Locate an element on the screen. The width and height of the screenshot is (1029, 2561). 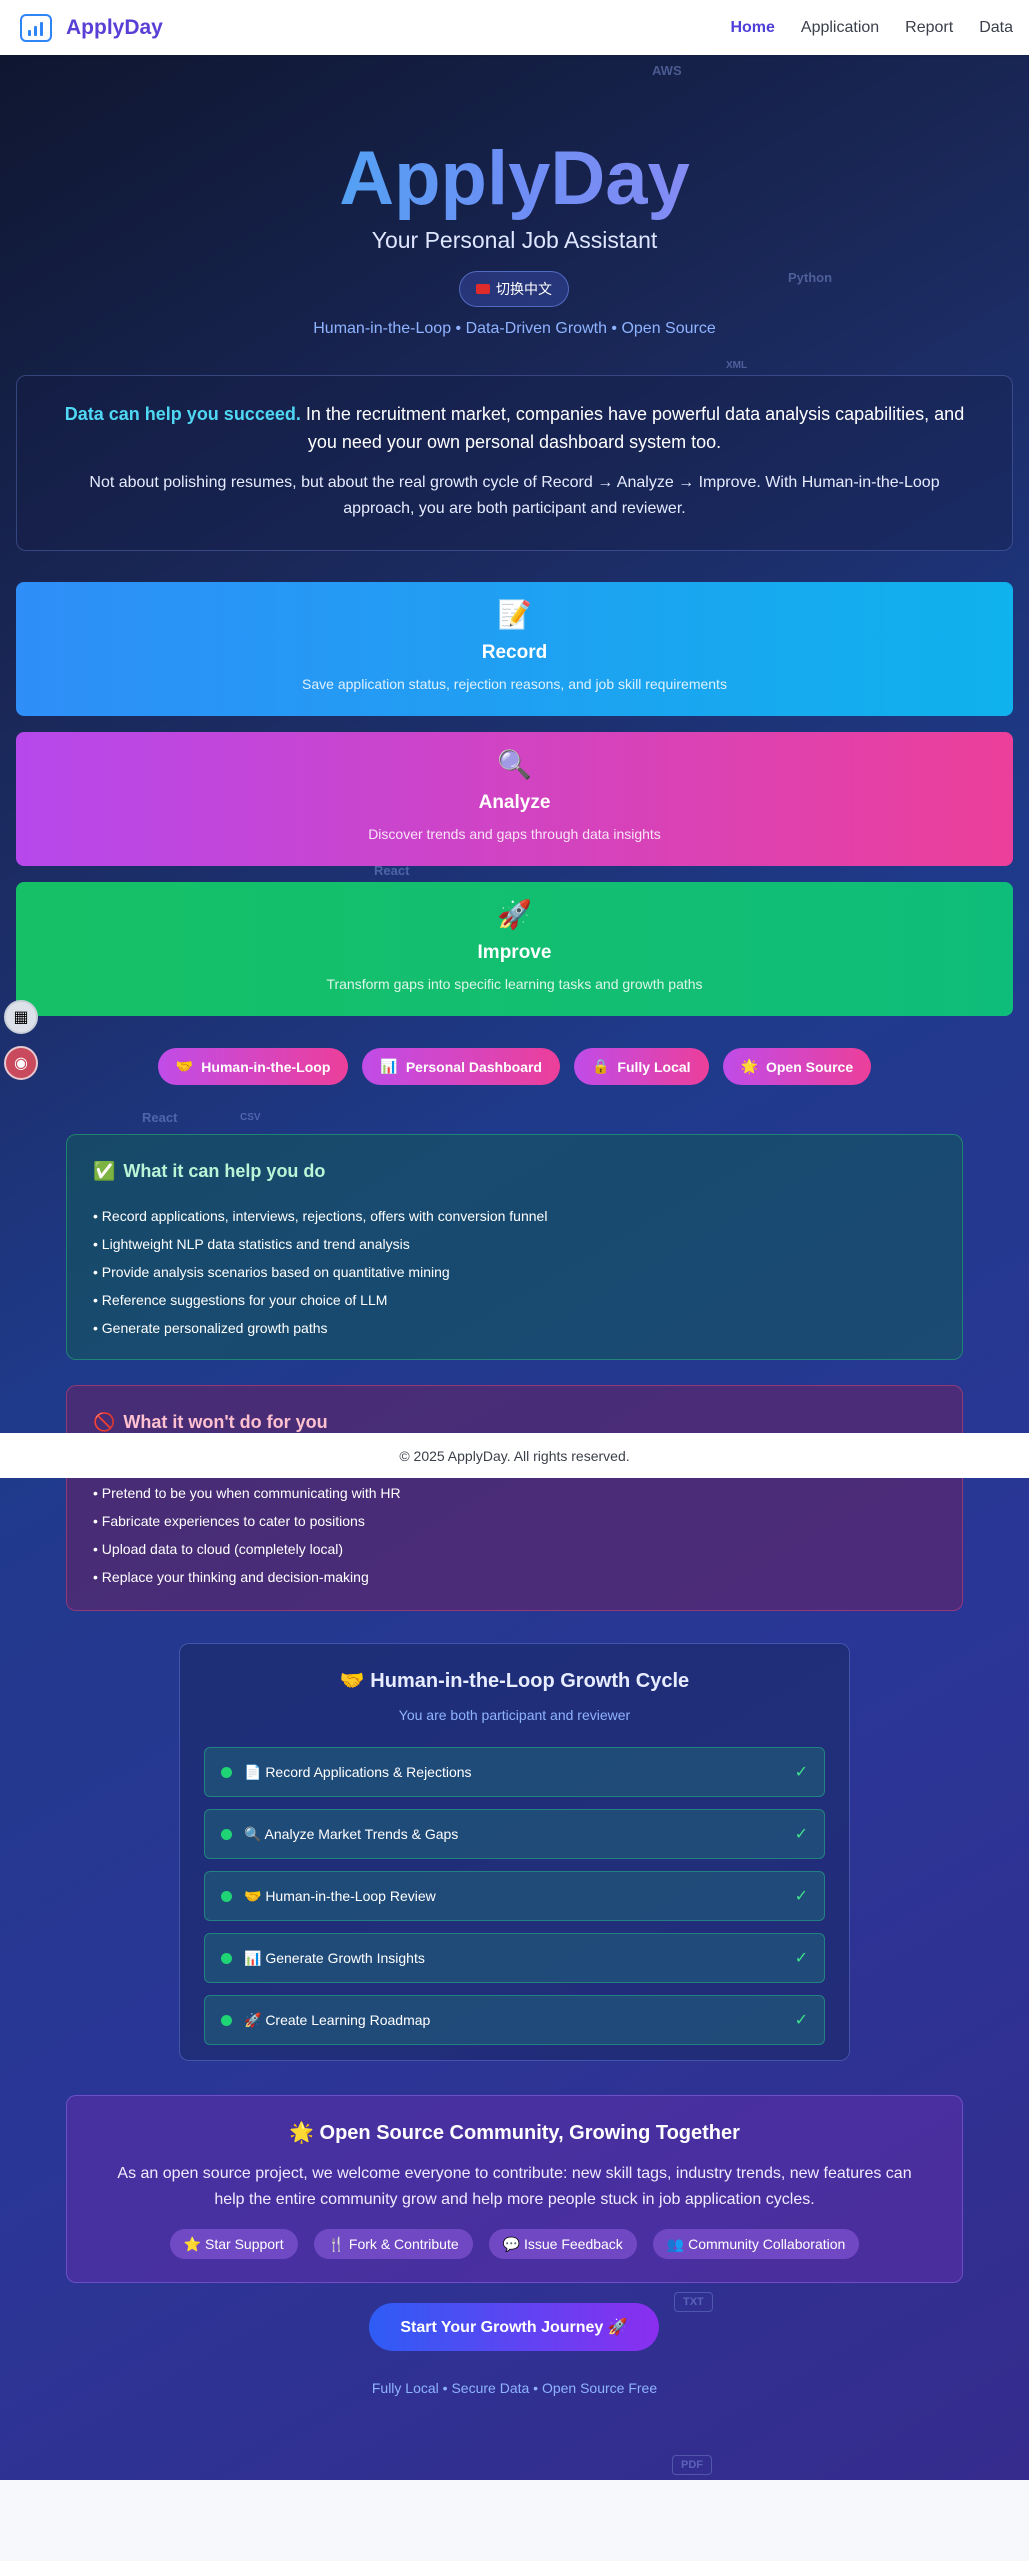
issue-feedback-chip: 💬 Issue Feedback is located at coordinates (562, 2244).